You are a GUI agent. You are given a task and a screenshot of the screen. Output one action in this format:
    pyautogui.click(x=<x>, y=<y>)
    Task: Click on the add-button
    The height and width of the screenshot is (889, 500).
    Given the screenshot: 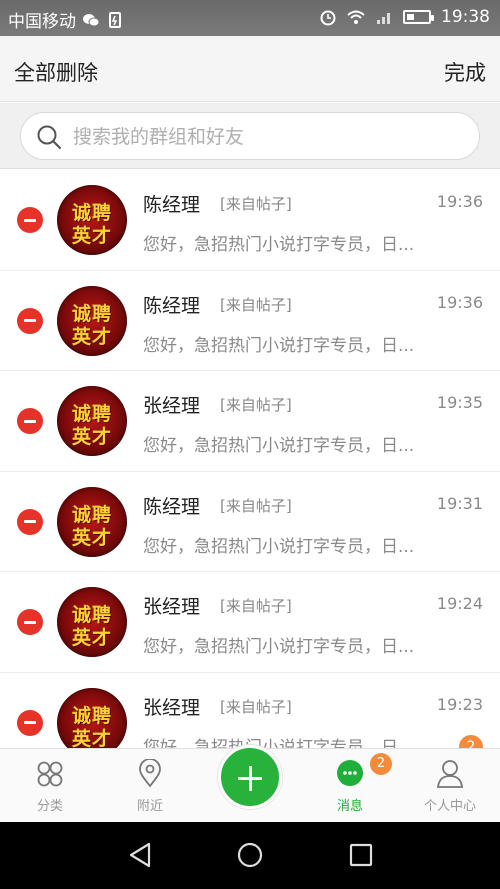 What is the action you would take?
    pyautogui.click(x=250, y=777)
    